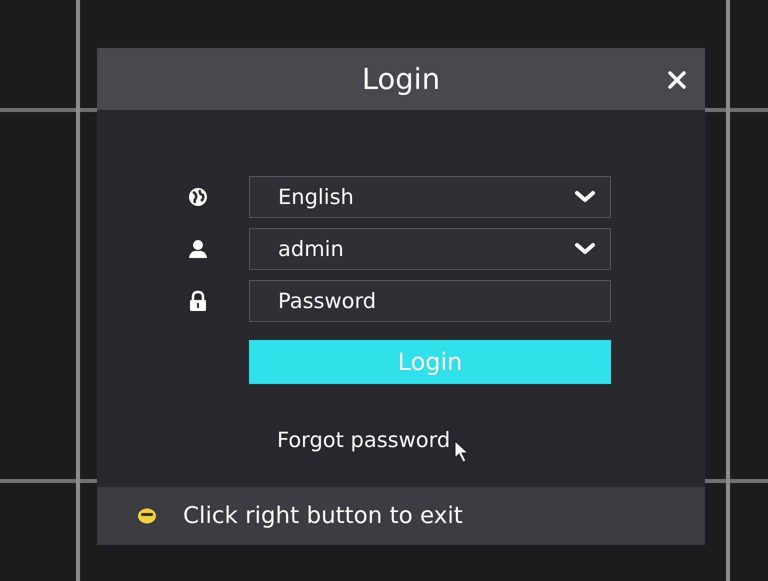 The image size is (768, 581). Describe the element at coordinates (363, 440) in the screenshot. I see `forgot-password-link: Forgot password` at that location.